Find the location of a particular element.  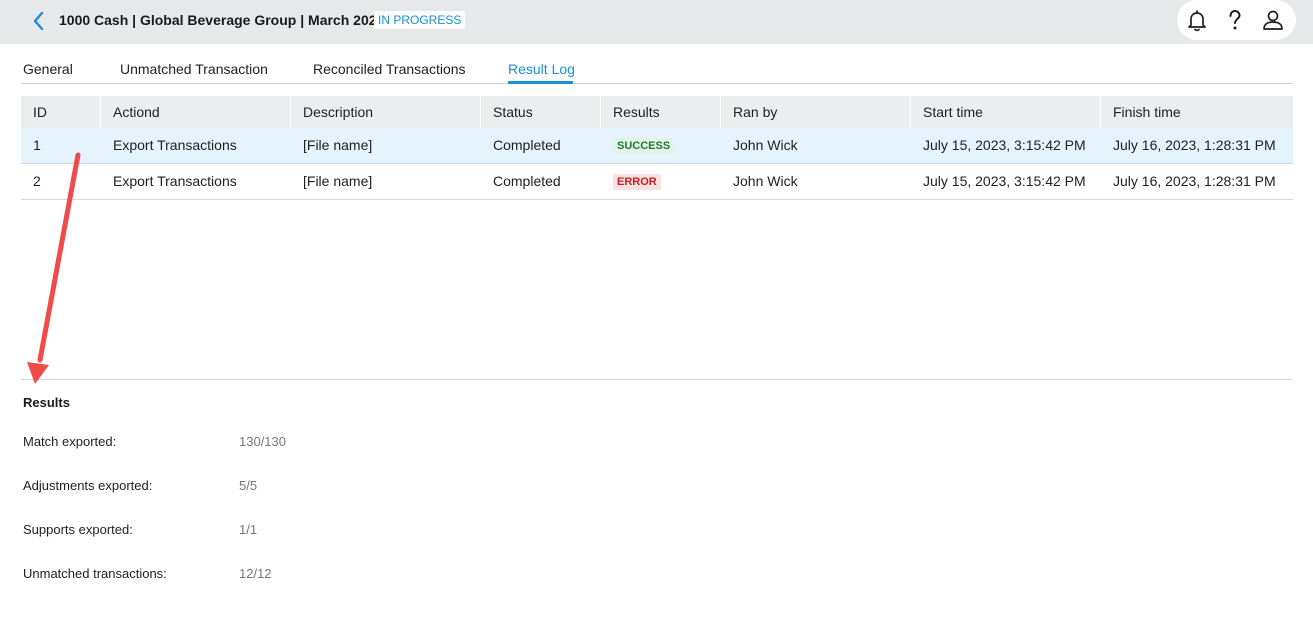

tab-result-log: Result Log is located at coordinates (541, 69).